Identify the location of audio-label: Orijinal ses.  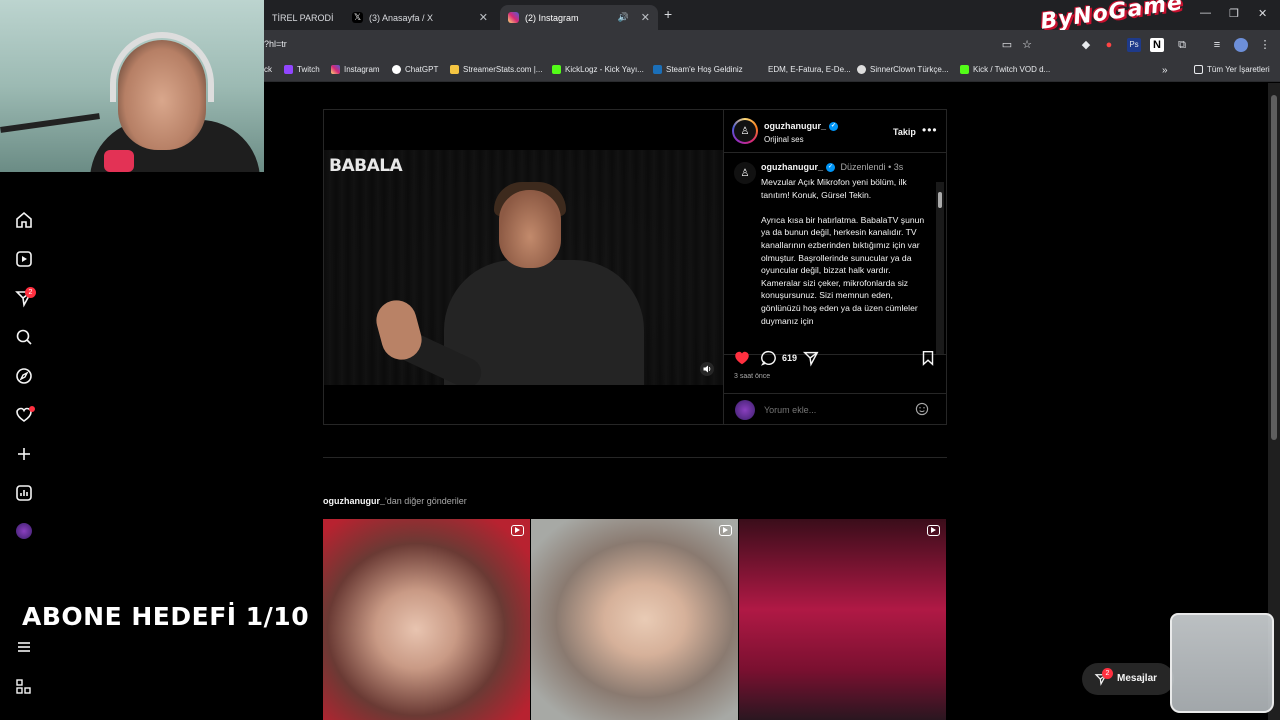
(784, 139).